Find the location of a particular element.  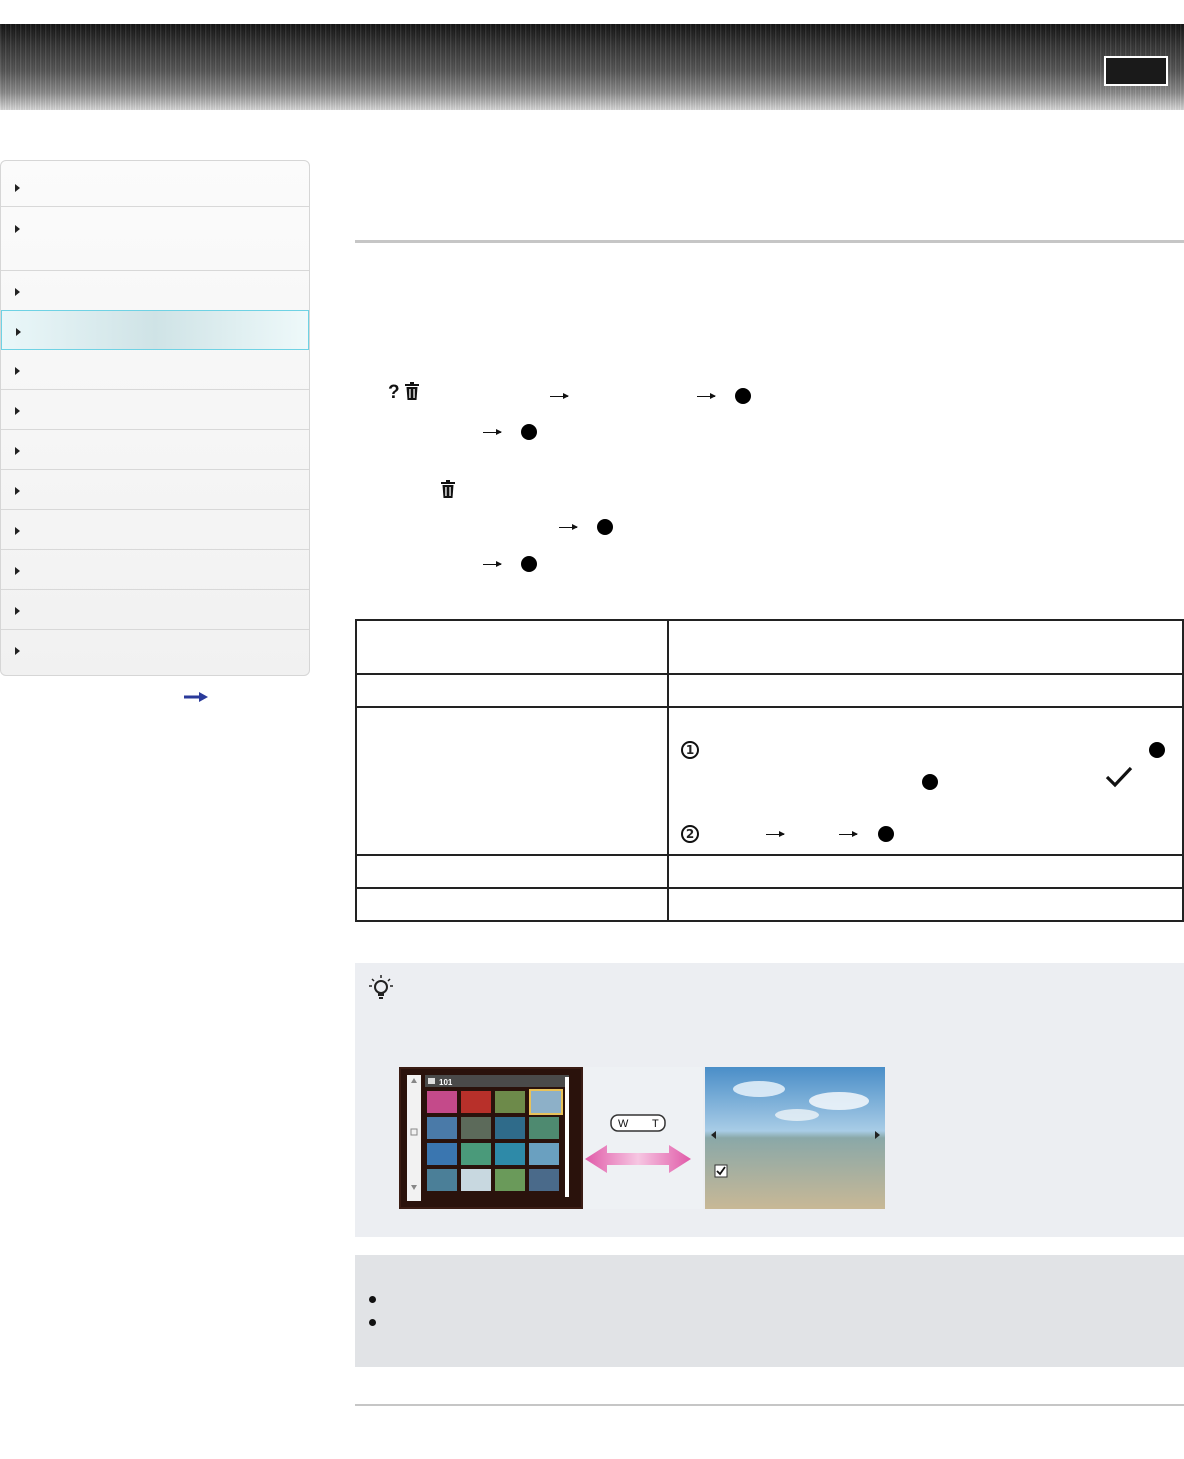

sidebar-nav is located at coordinates (155, 418).